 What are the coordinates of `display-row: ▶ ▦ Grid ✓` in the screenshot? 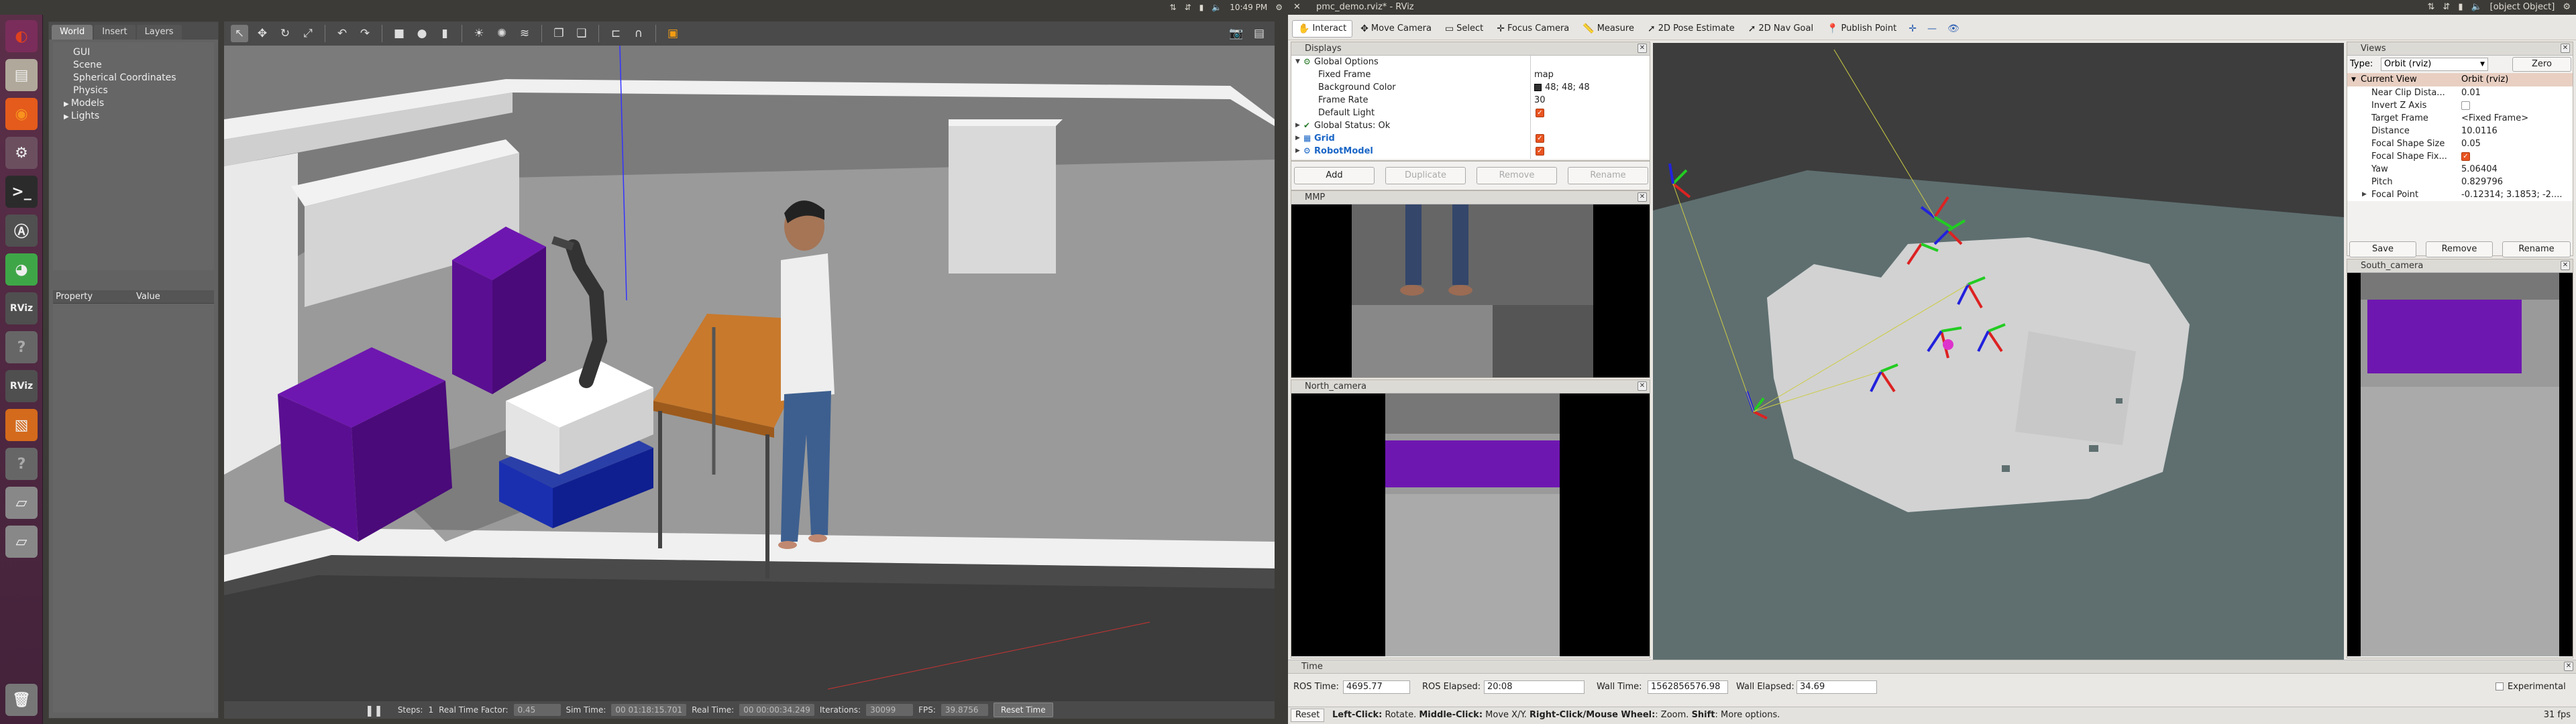 It's located at (1470, 138).